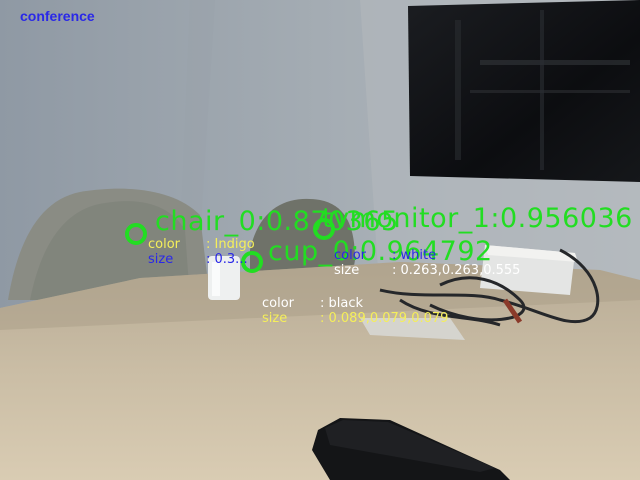 This screenshot has width=640, height=480. Describe the element at coordinates (230, 244) in the screenshot. I see `chair-color-value: : Indigo` at that location.